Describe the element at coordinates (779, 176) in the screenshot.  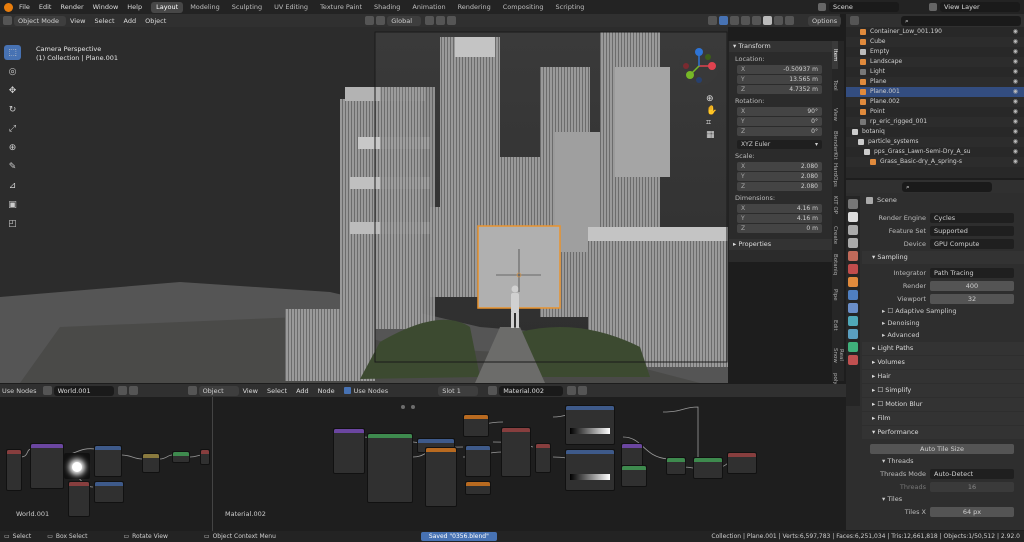
I see `scale-y-field: Y 2.080` at that location.